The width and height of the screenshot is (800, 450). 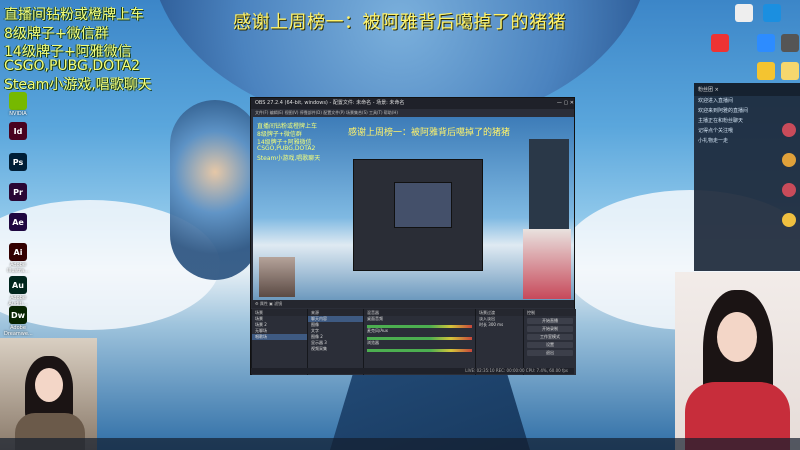 I want to click on scenes-header: 场景, so click(x=279, y=312).